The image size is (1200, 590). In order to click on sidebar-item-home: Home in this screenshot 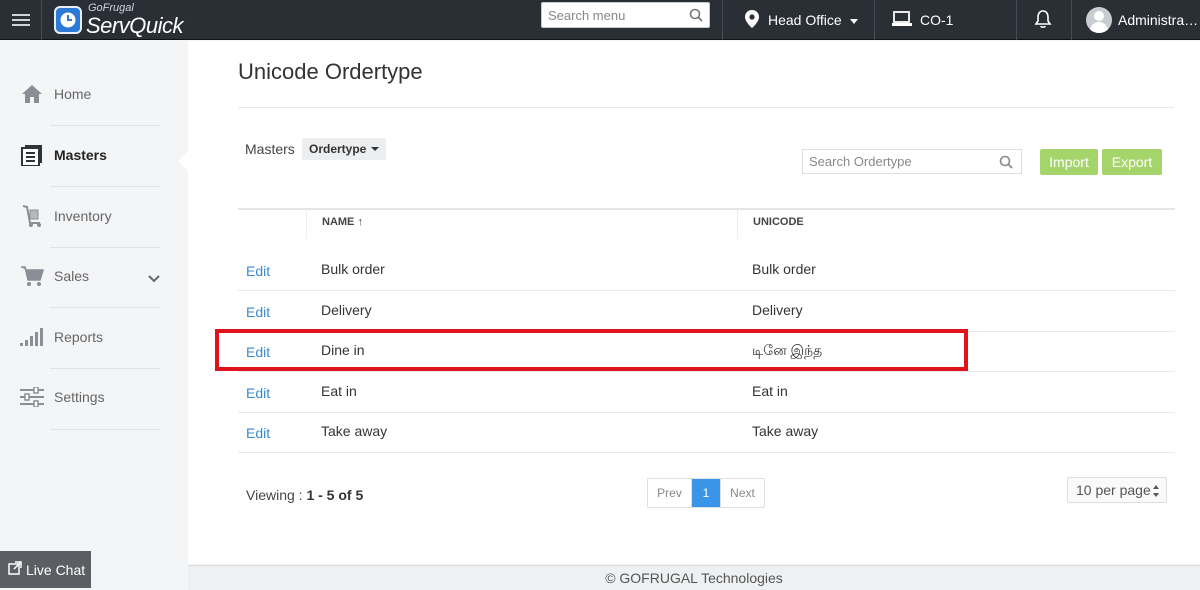, I will do `click(90, 94)`.